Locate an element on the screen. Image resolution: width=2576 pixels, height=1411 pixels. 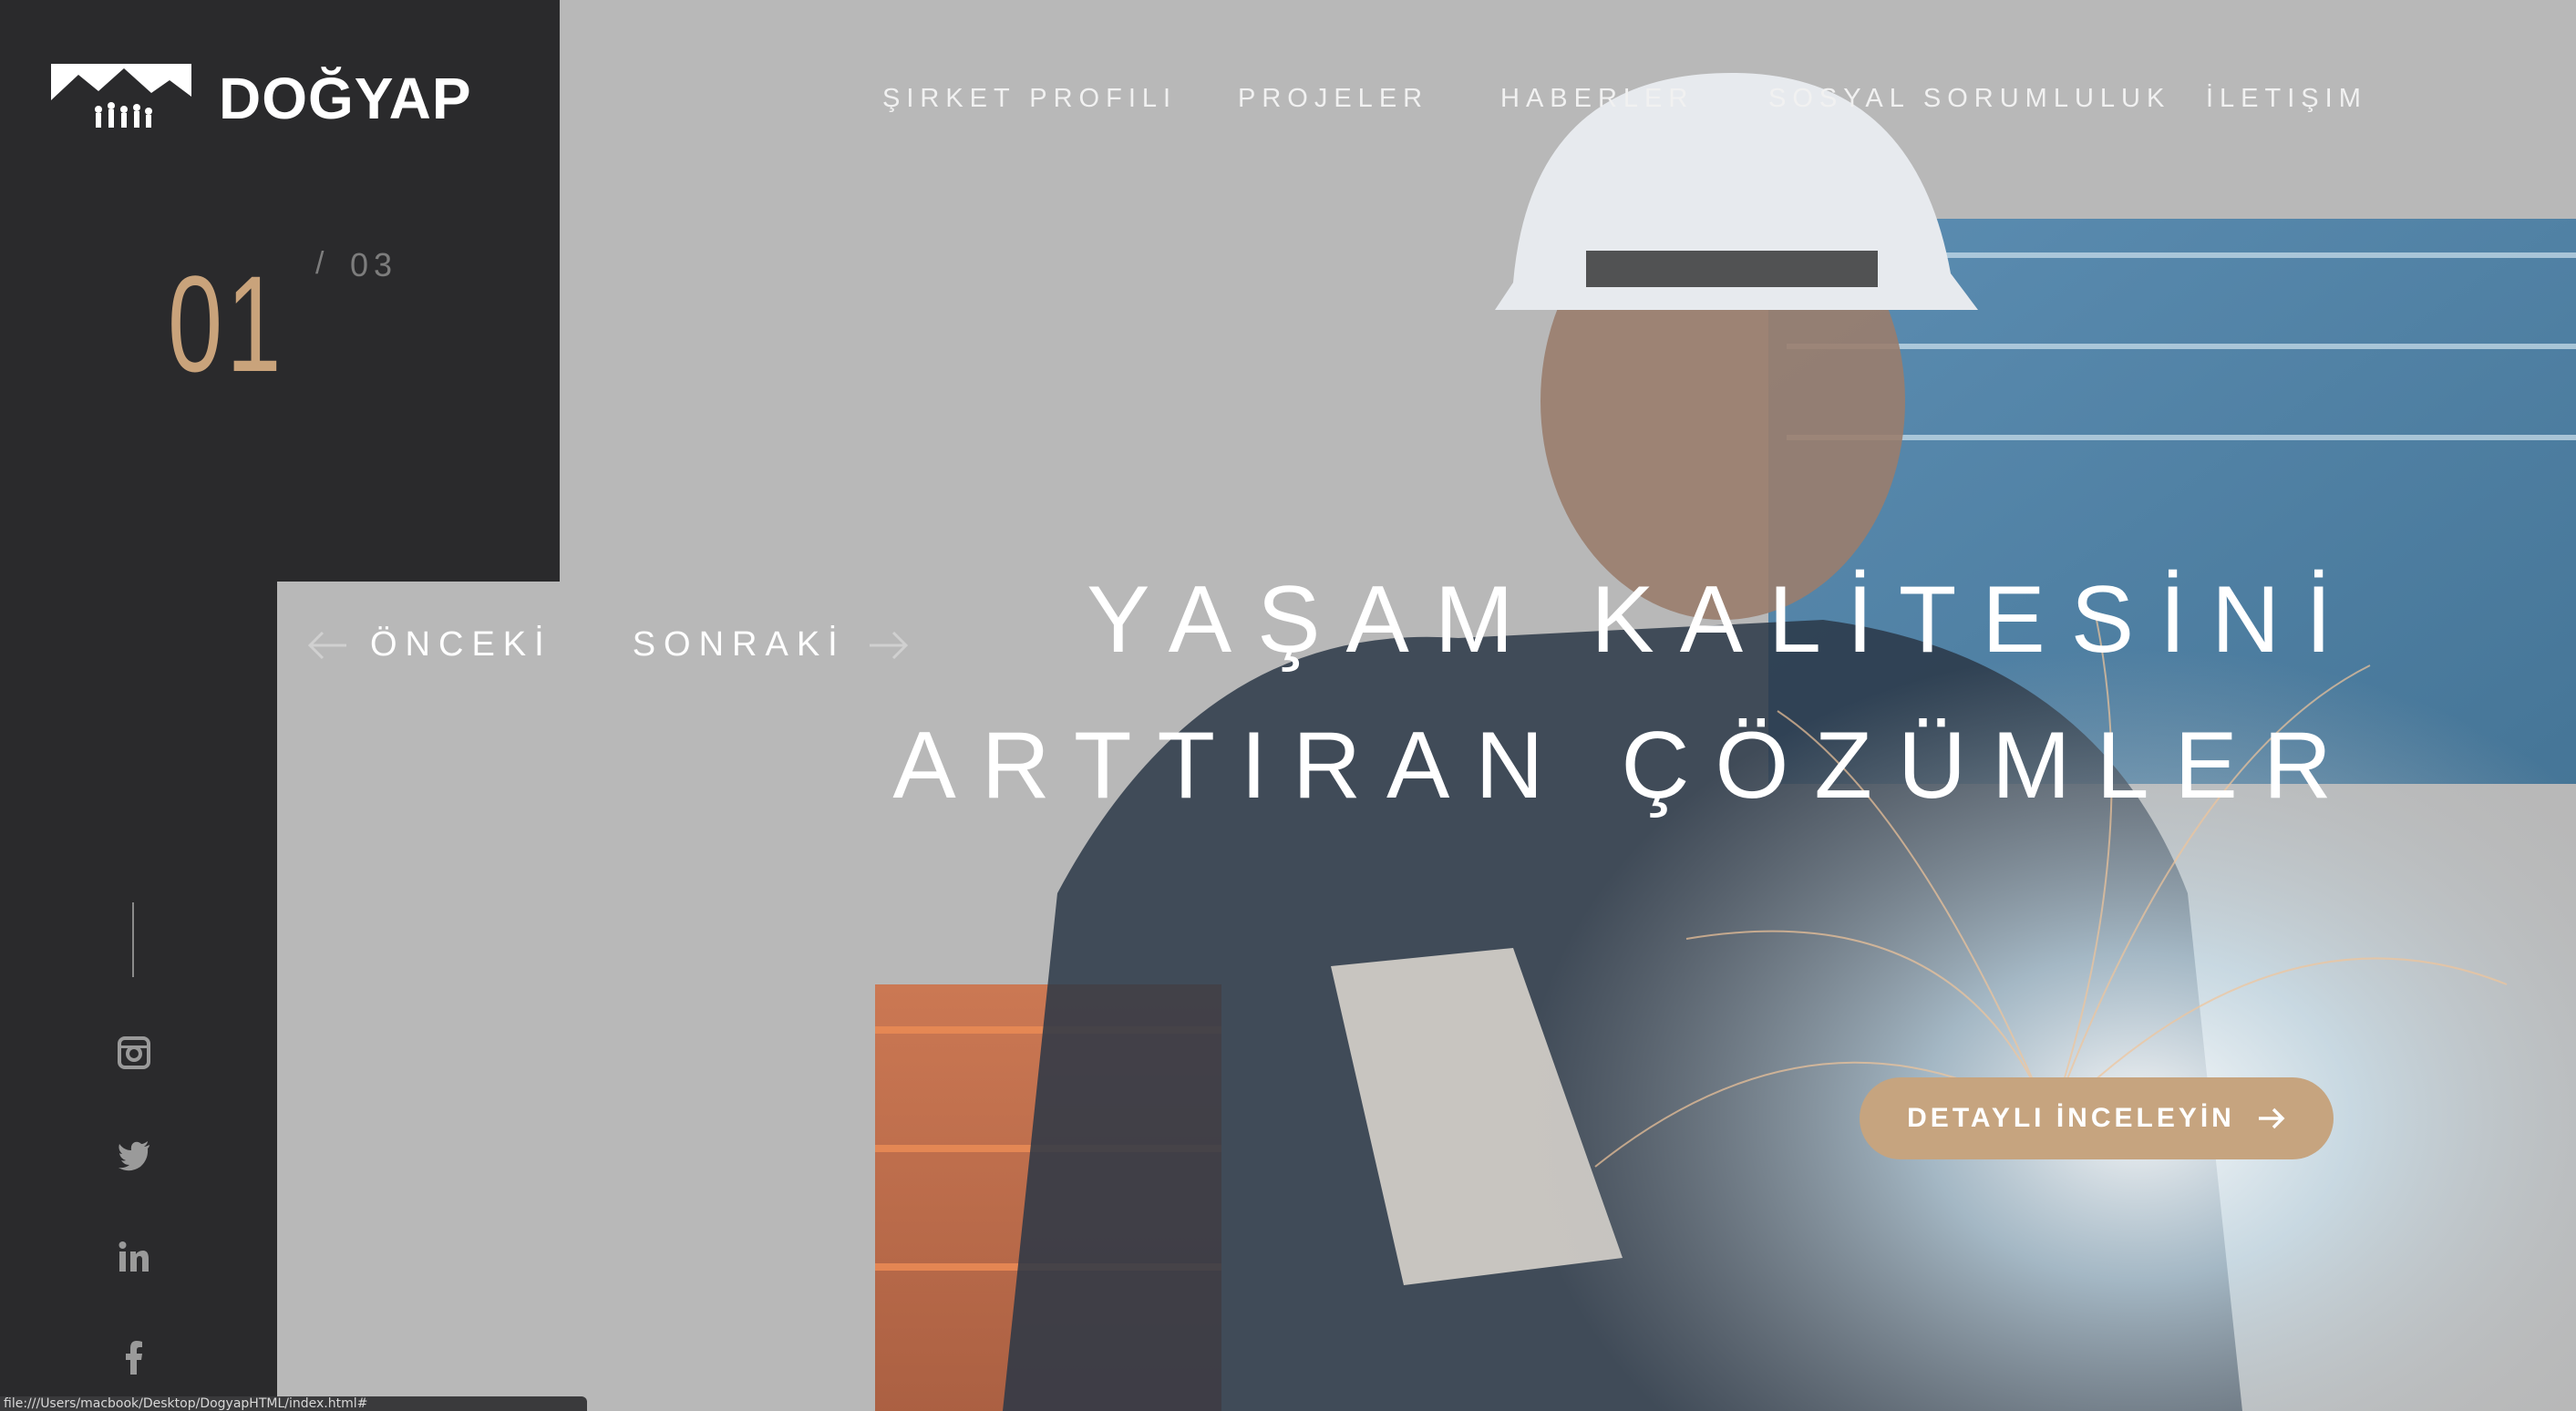
side-panel-lower is located at coordinates (138, 996).